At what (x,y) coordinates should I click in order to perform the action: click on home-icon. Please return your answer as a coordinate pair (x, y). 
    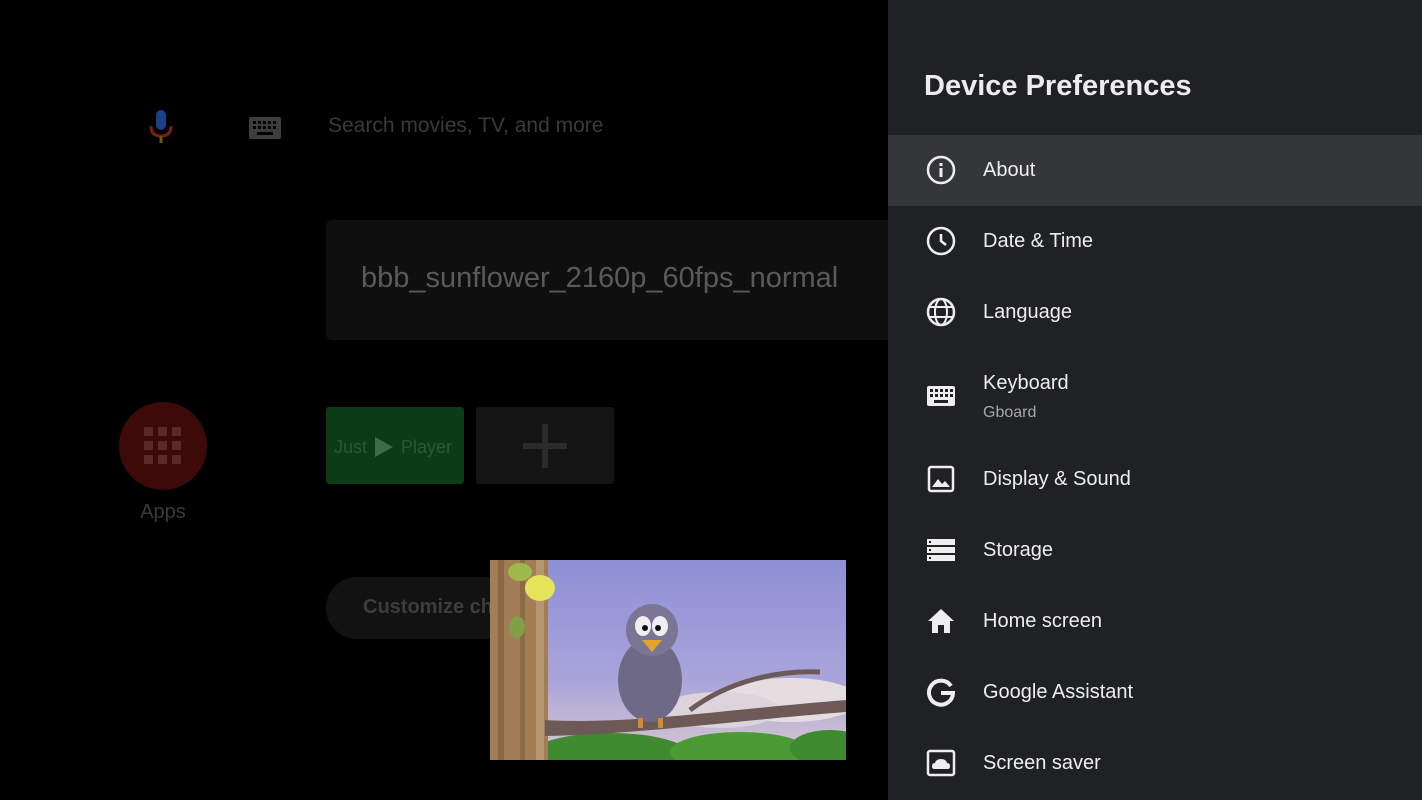
    Looking at the image, I should click on (941, 621).